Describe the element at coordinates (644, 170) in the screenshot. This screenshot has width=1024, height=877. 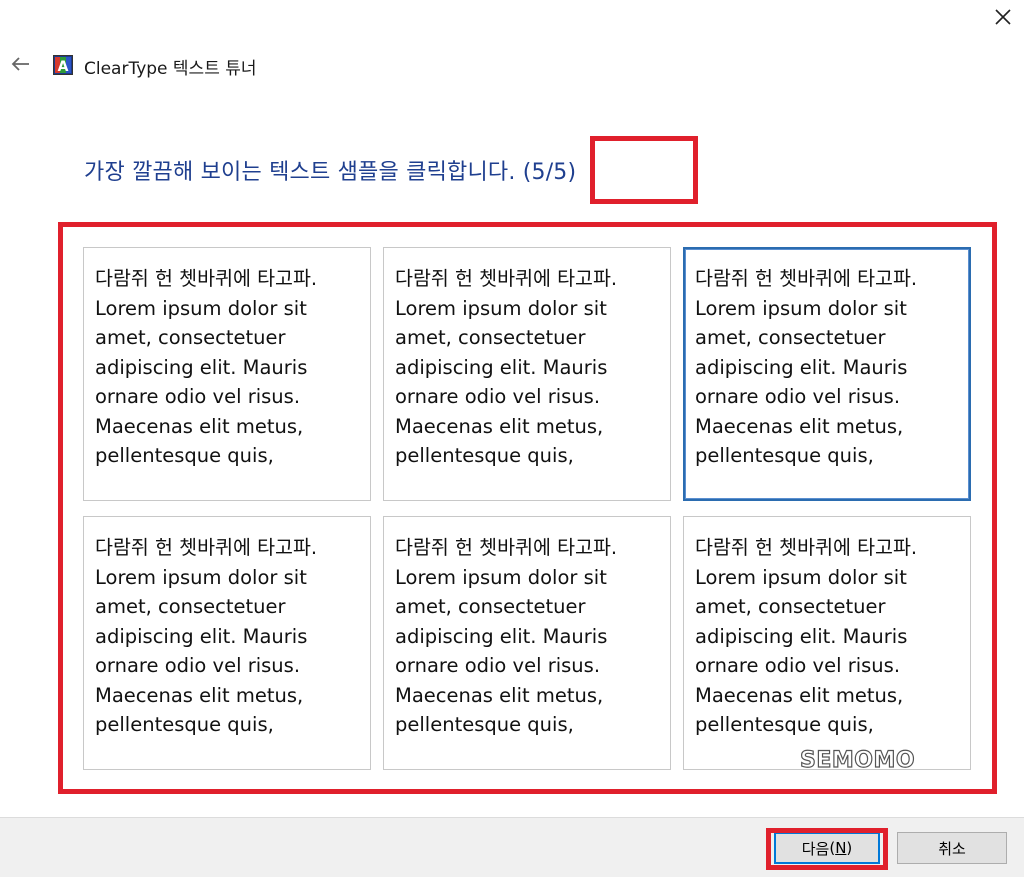
I see `step-highlight-box` at that location.